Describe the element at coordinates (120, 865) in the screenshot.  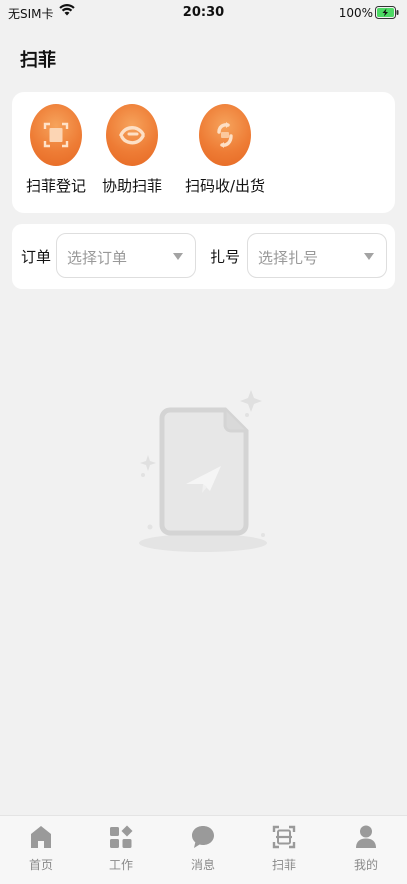
I see `tab-label: 工作` at that location.